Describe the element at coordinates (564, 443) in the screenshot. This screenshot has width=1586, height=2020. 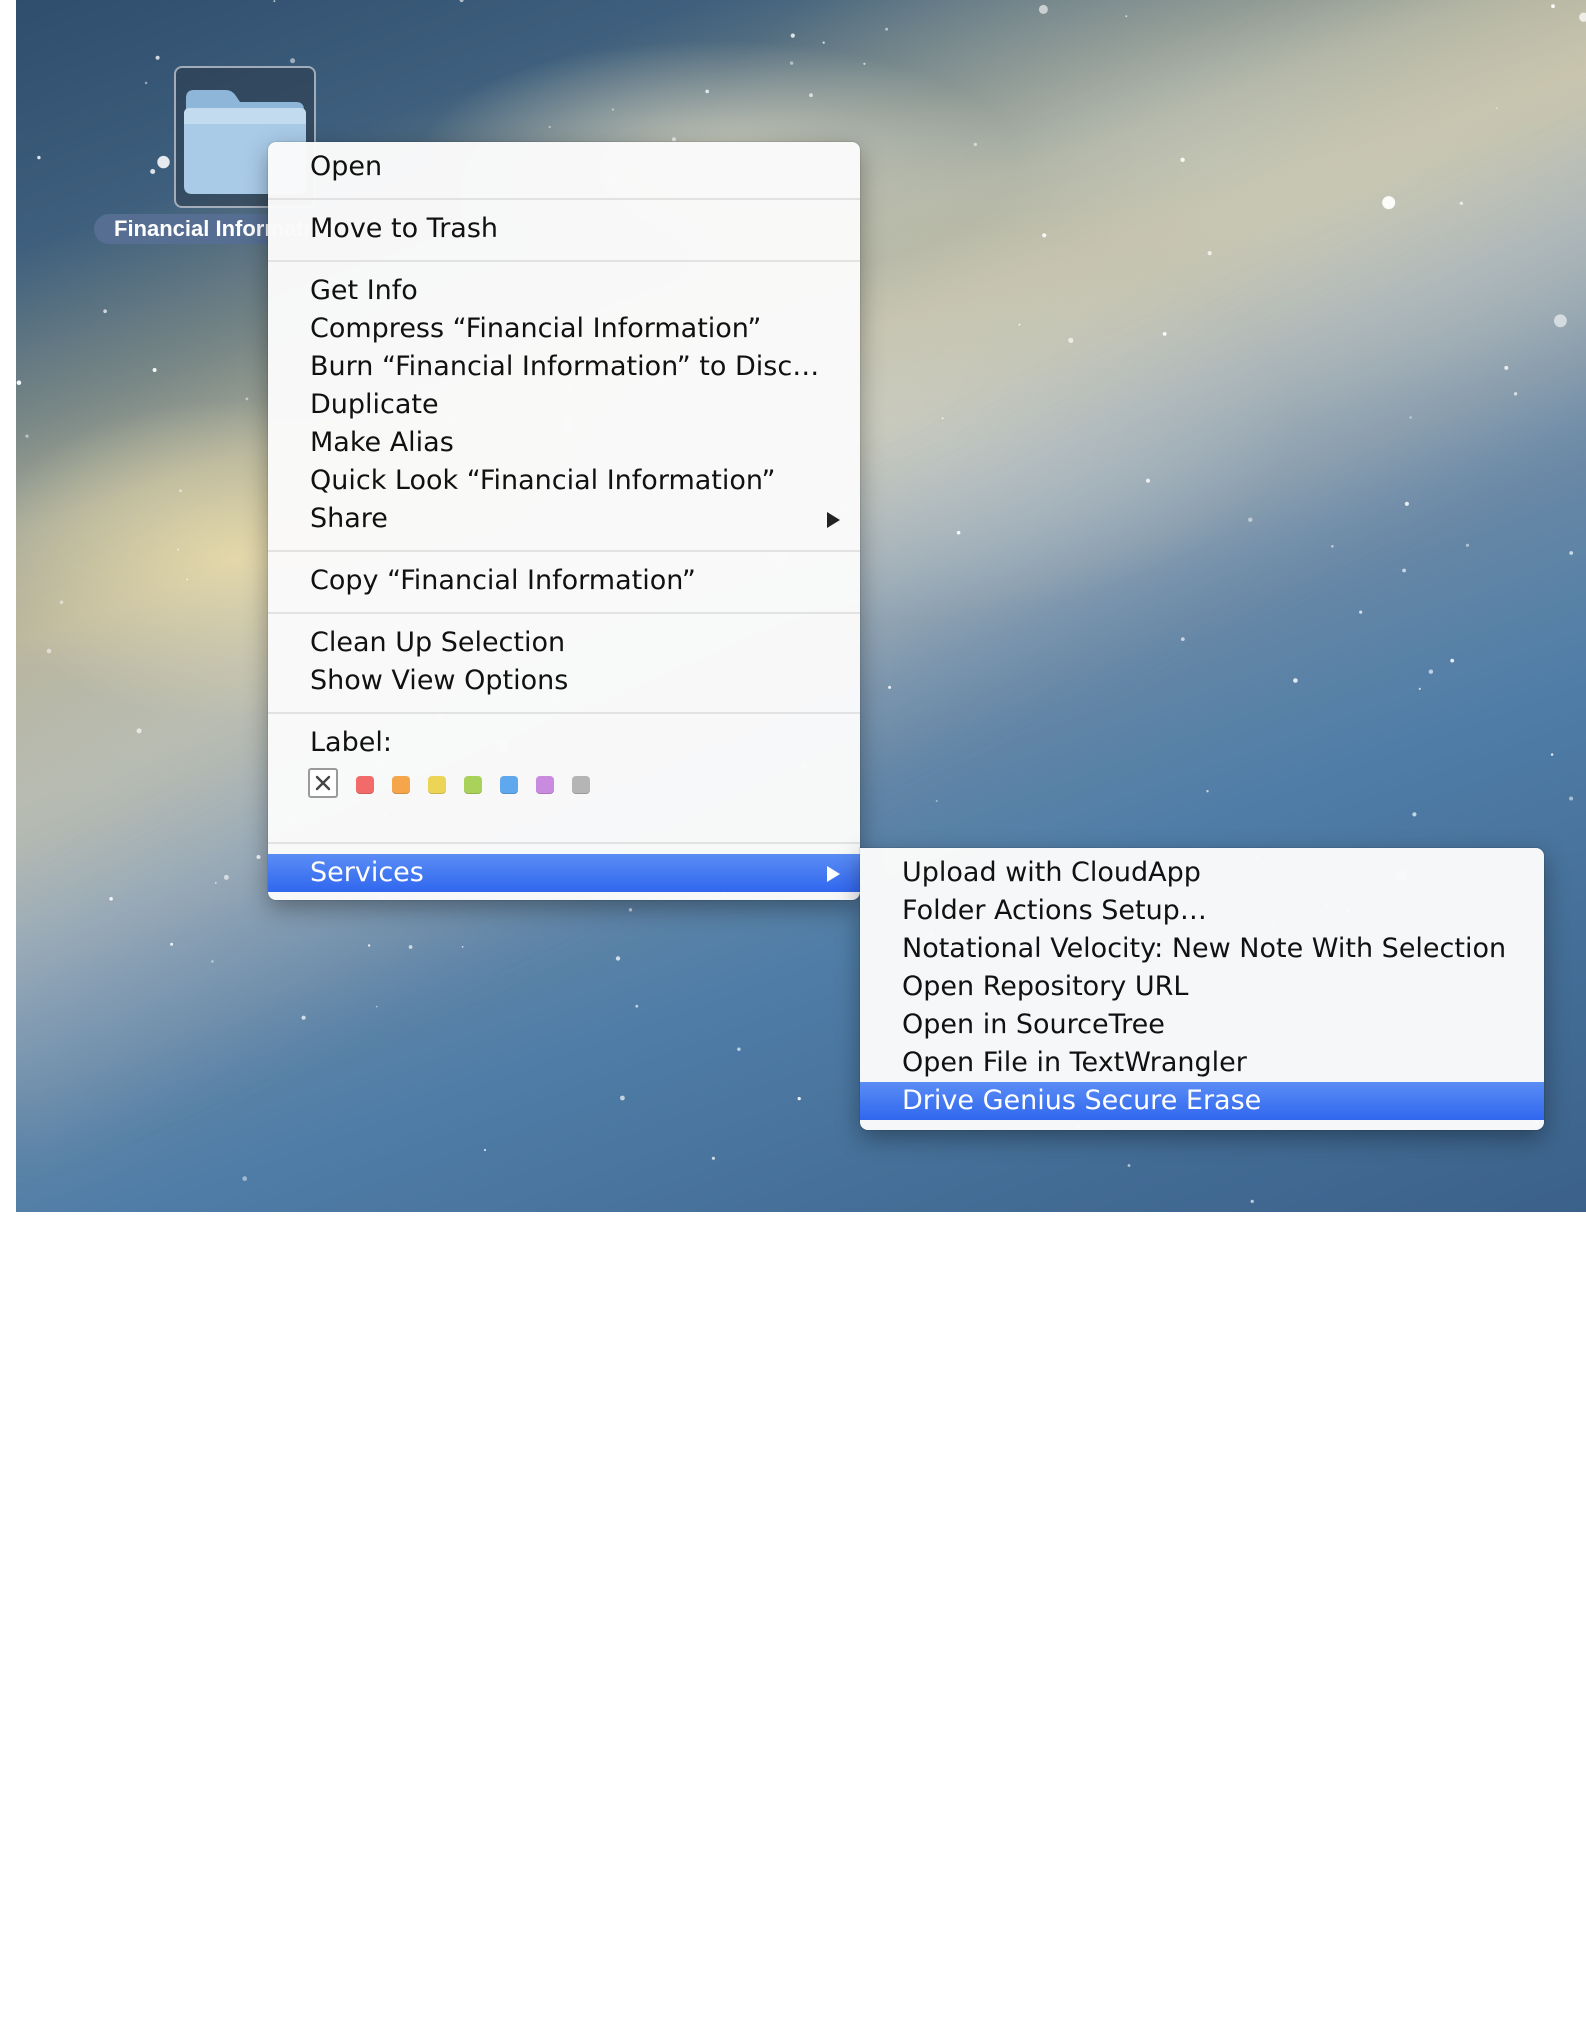
I see `menu-item-make-alias: Make Alias` at that location.